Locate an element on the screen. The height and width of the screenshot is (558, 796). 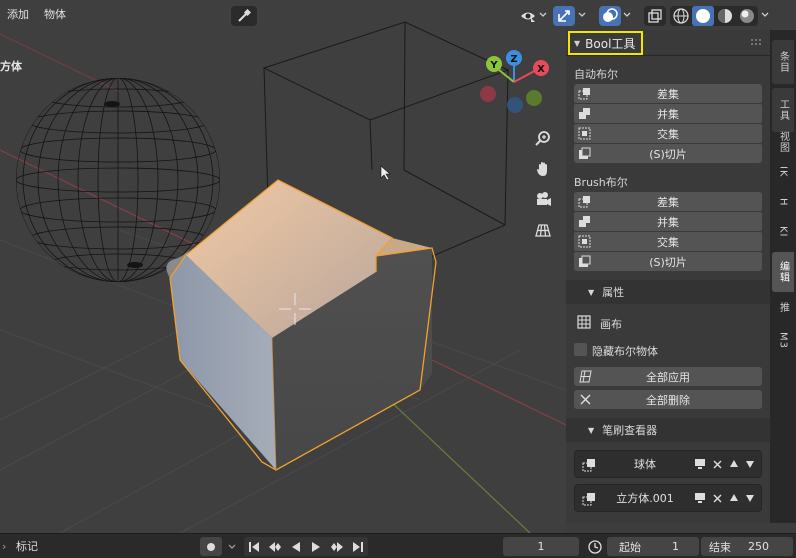
navigation-gizmo: Z Y X is located at coordinates (514, 81).